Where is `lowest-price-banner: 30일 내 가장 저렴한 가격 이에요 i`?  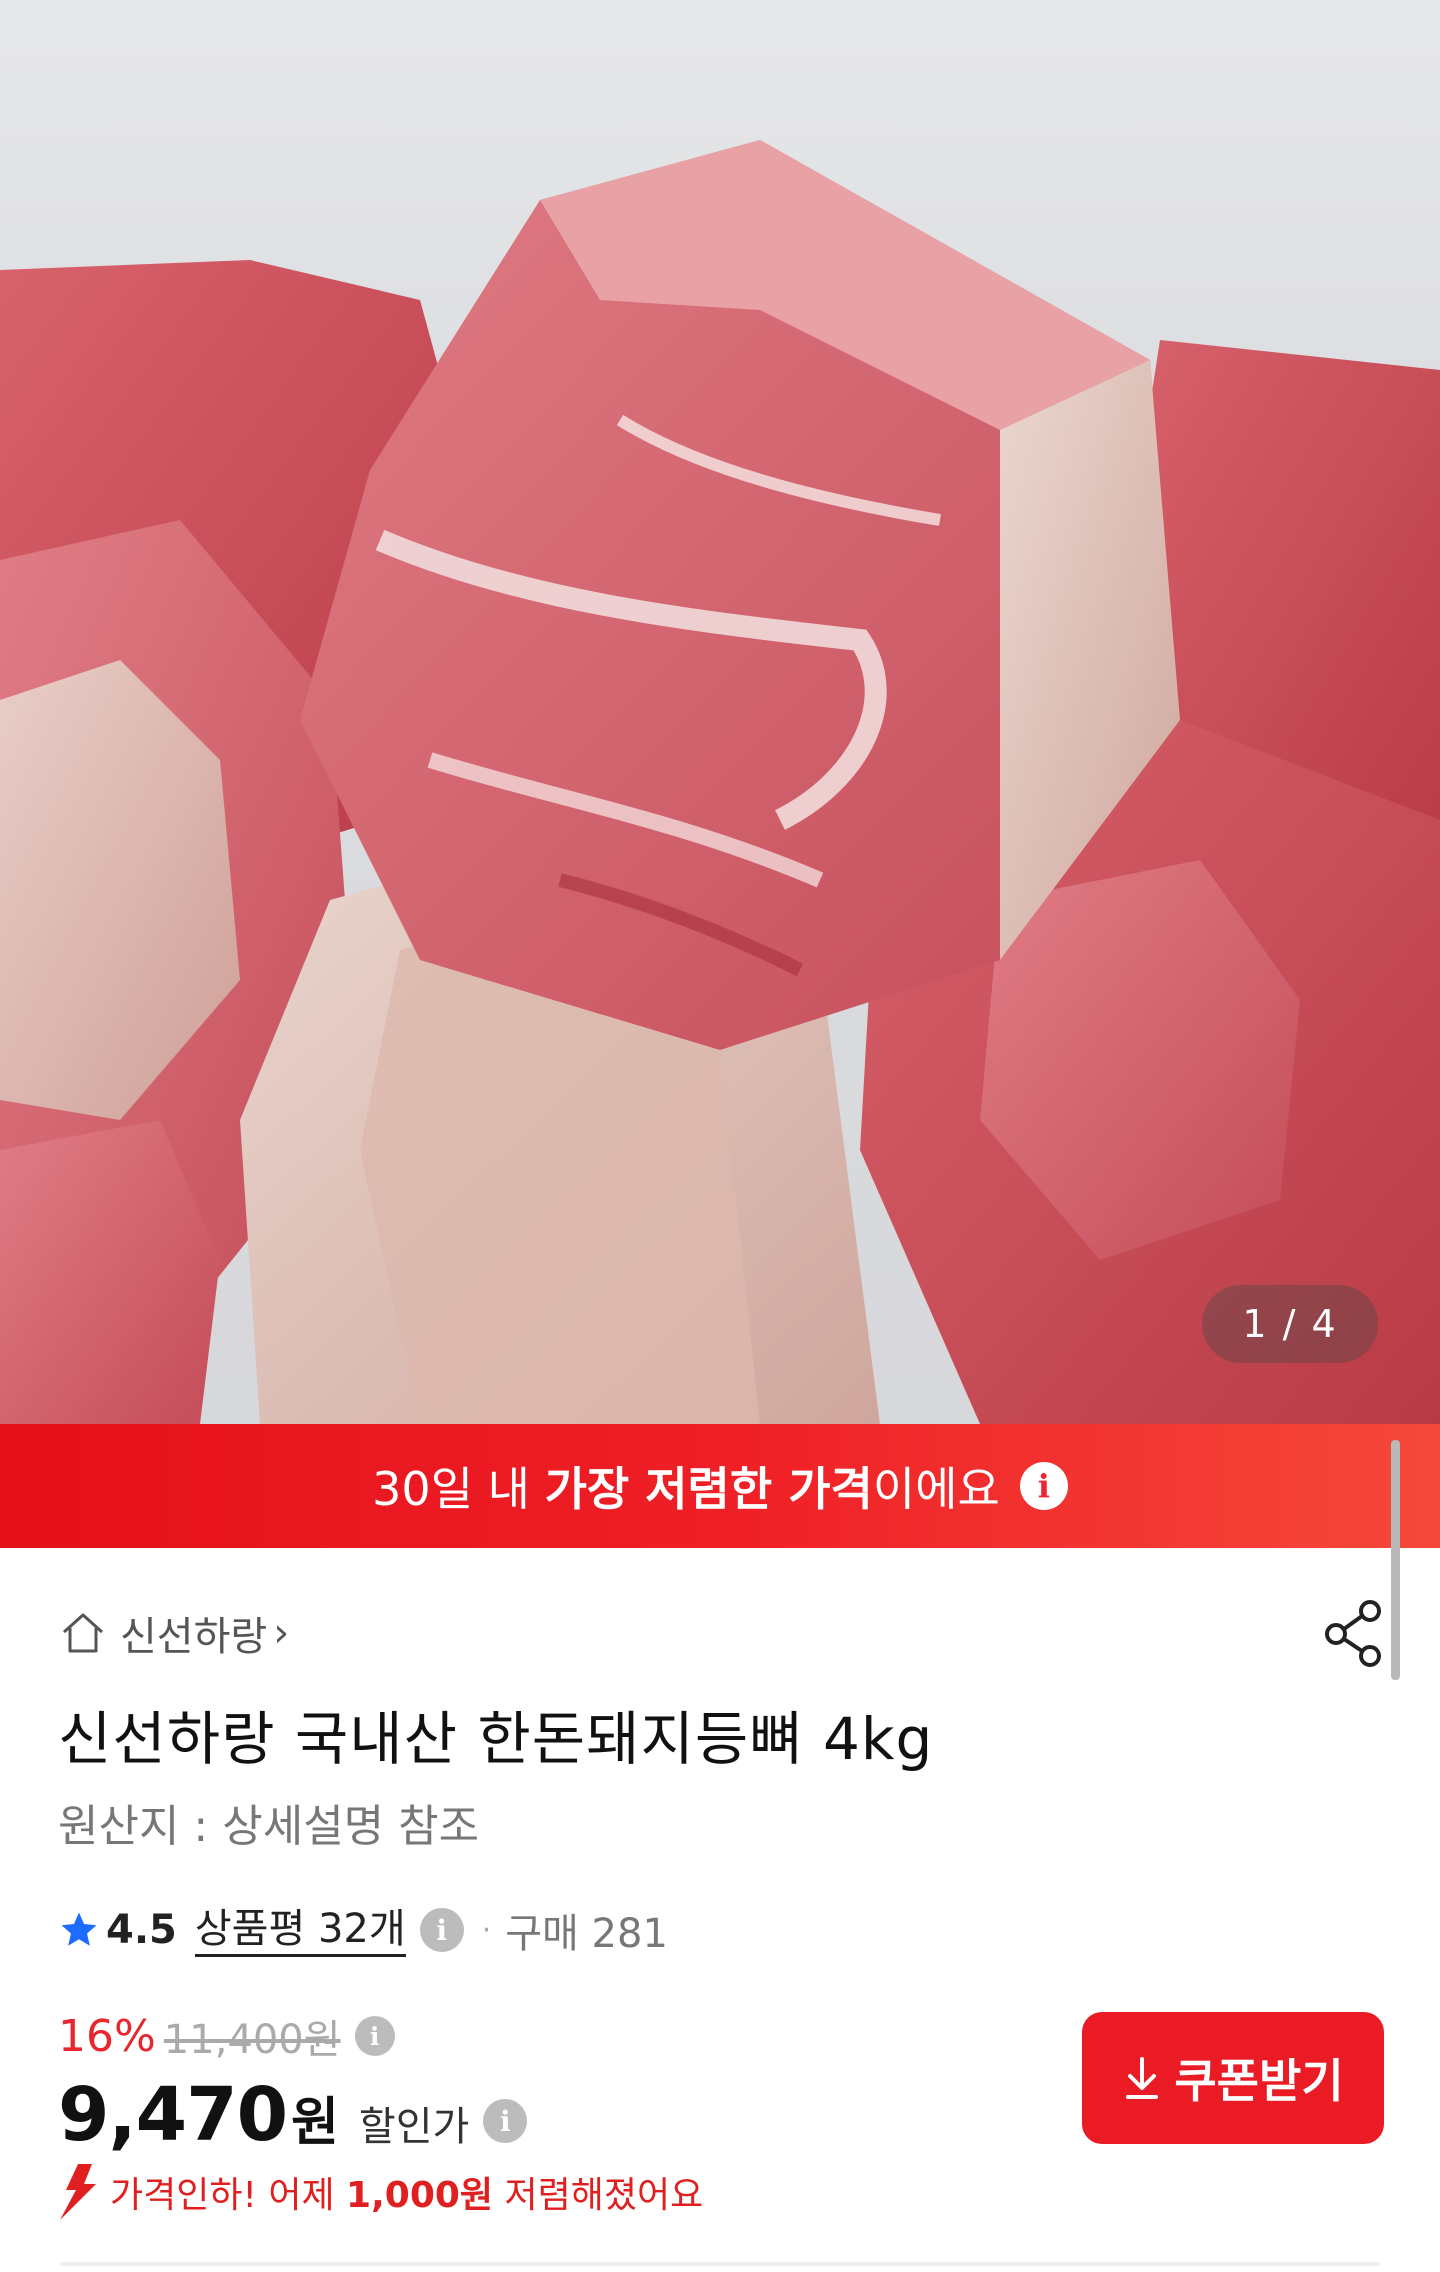
lowest-price-banner: 30일 내 가장 저렴한 가격 이에요 i is located at coordinates (720, 1486).